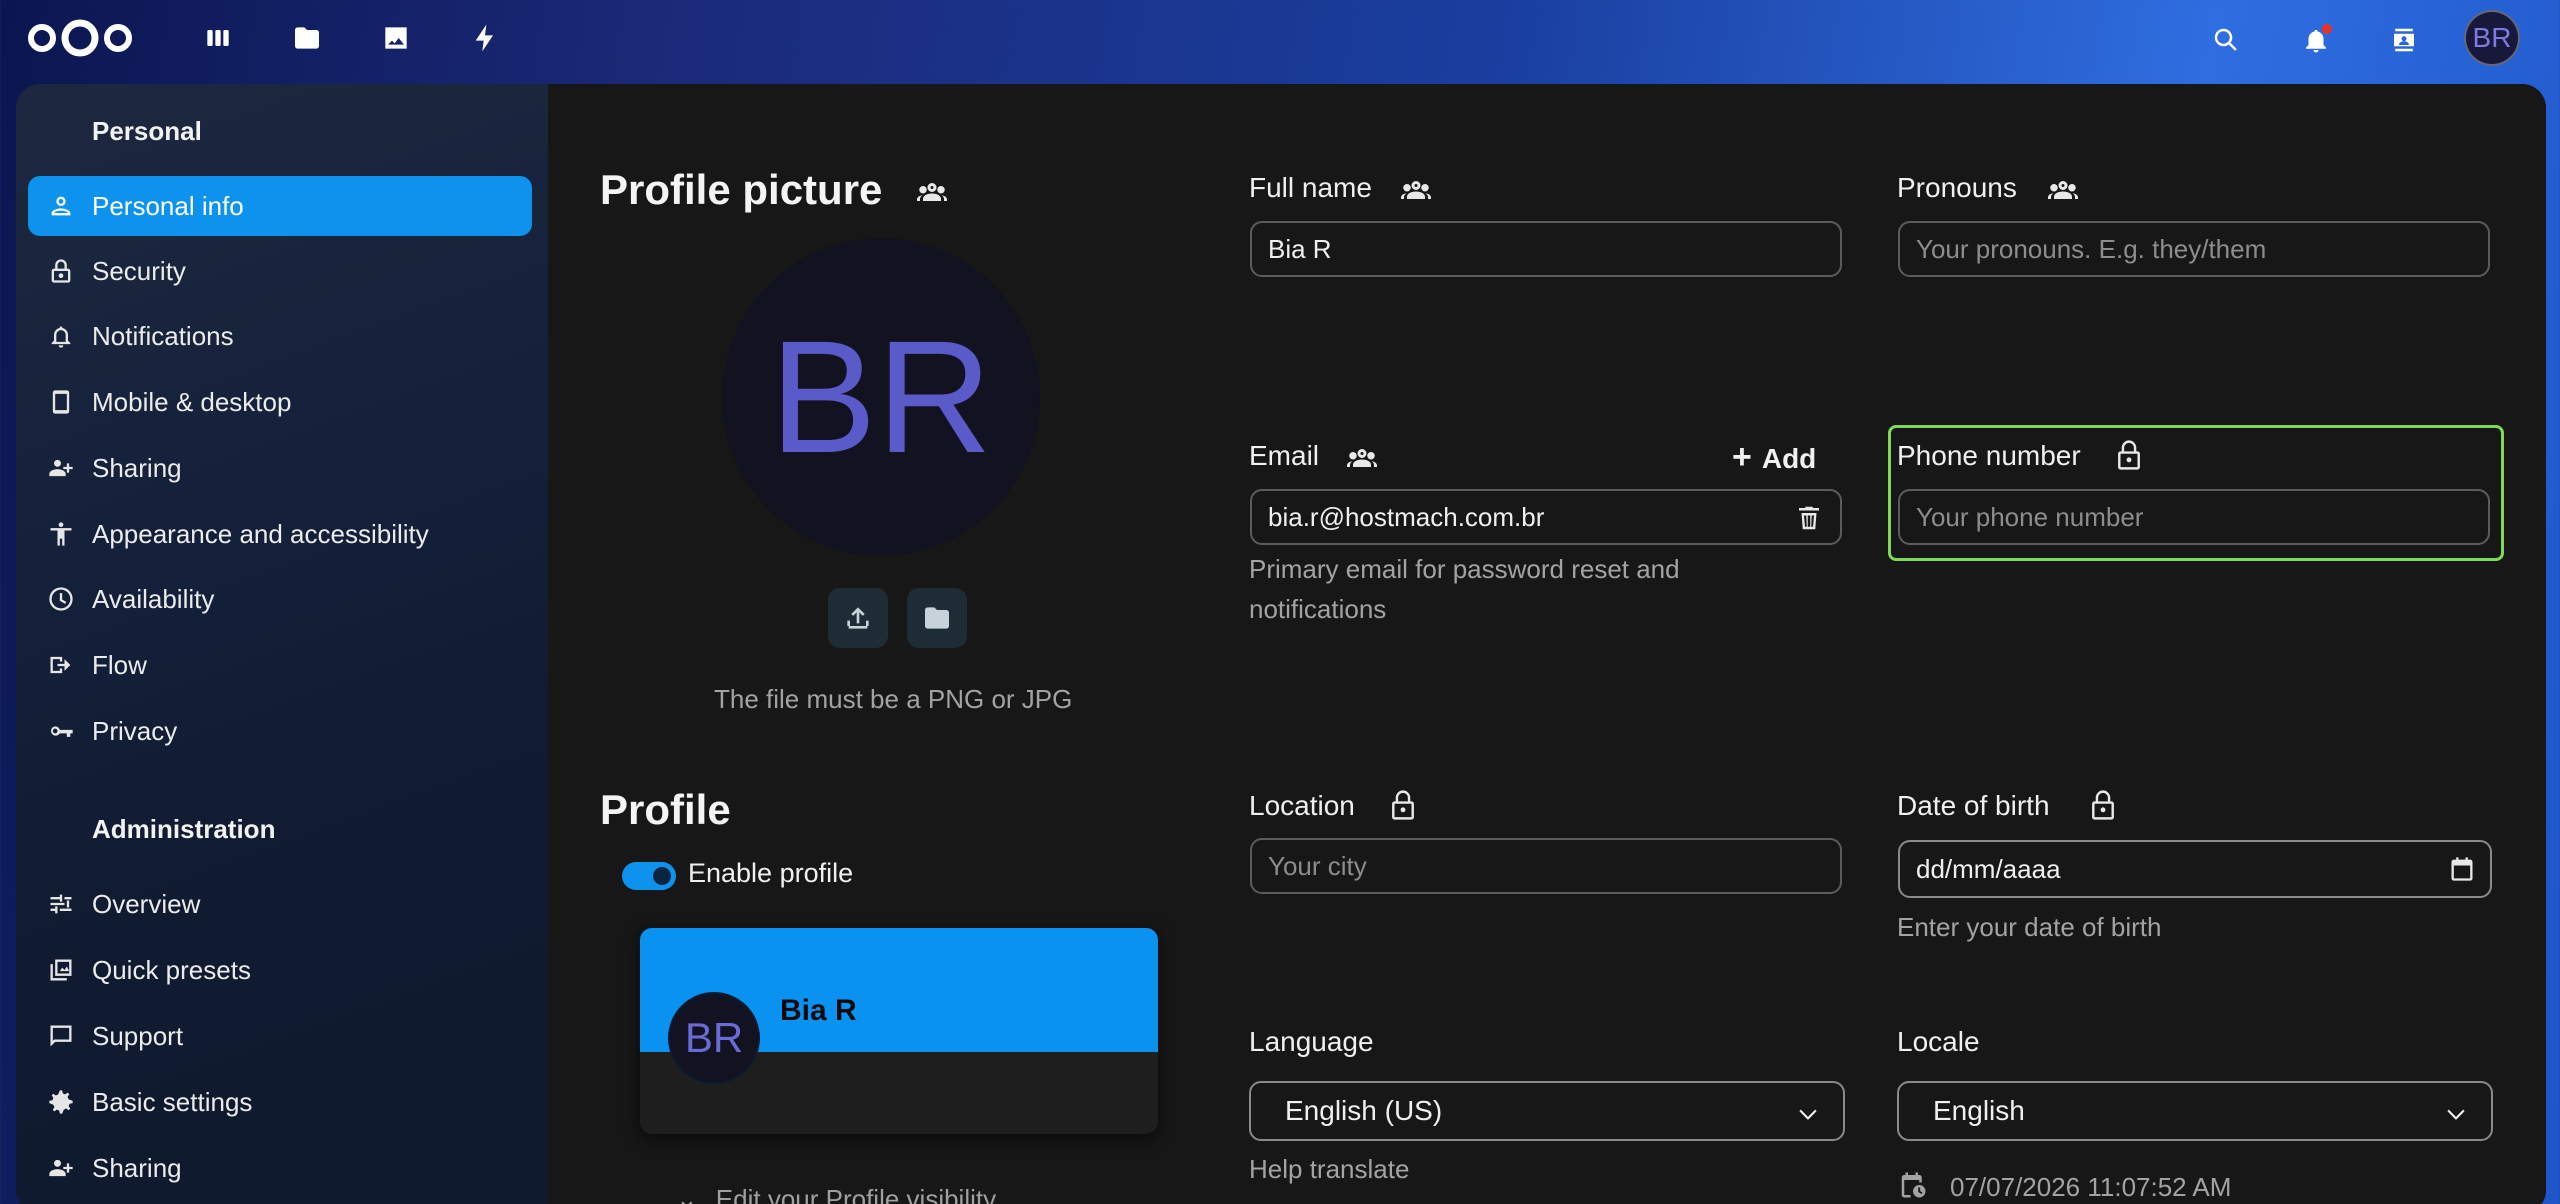 This screenshot has width=2560, height=1204. I want to click on phone-input: Your phone number, so click(2194, 517).